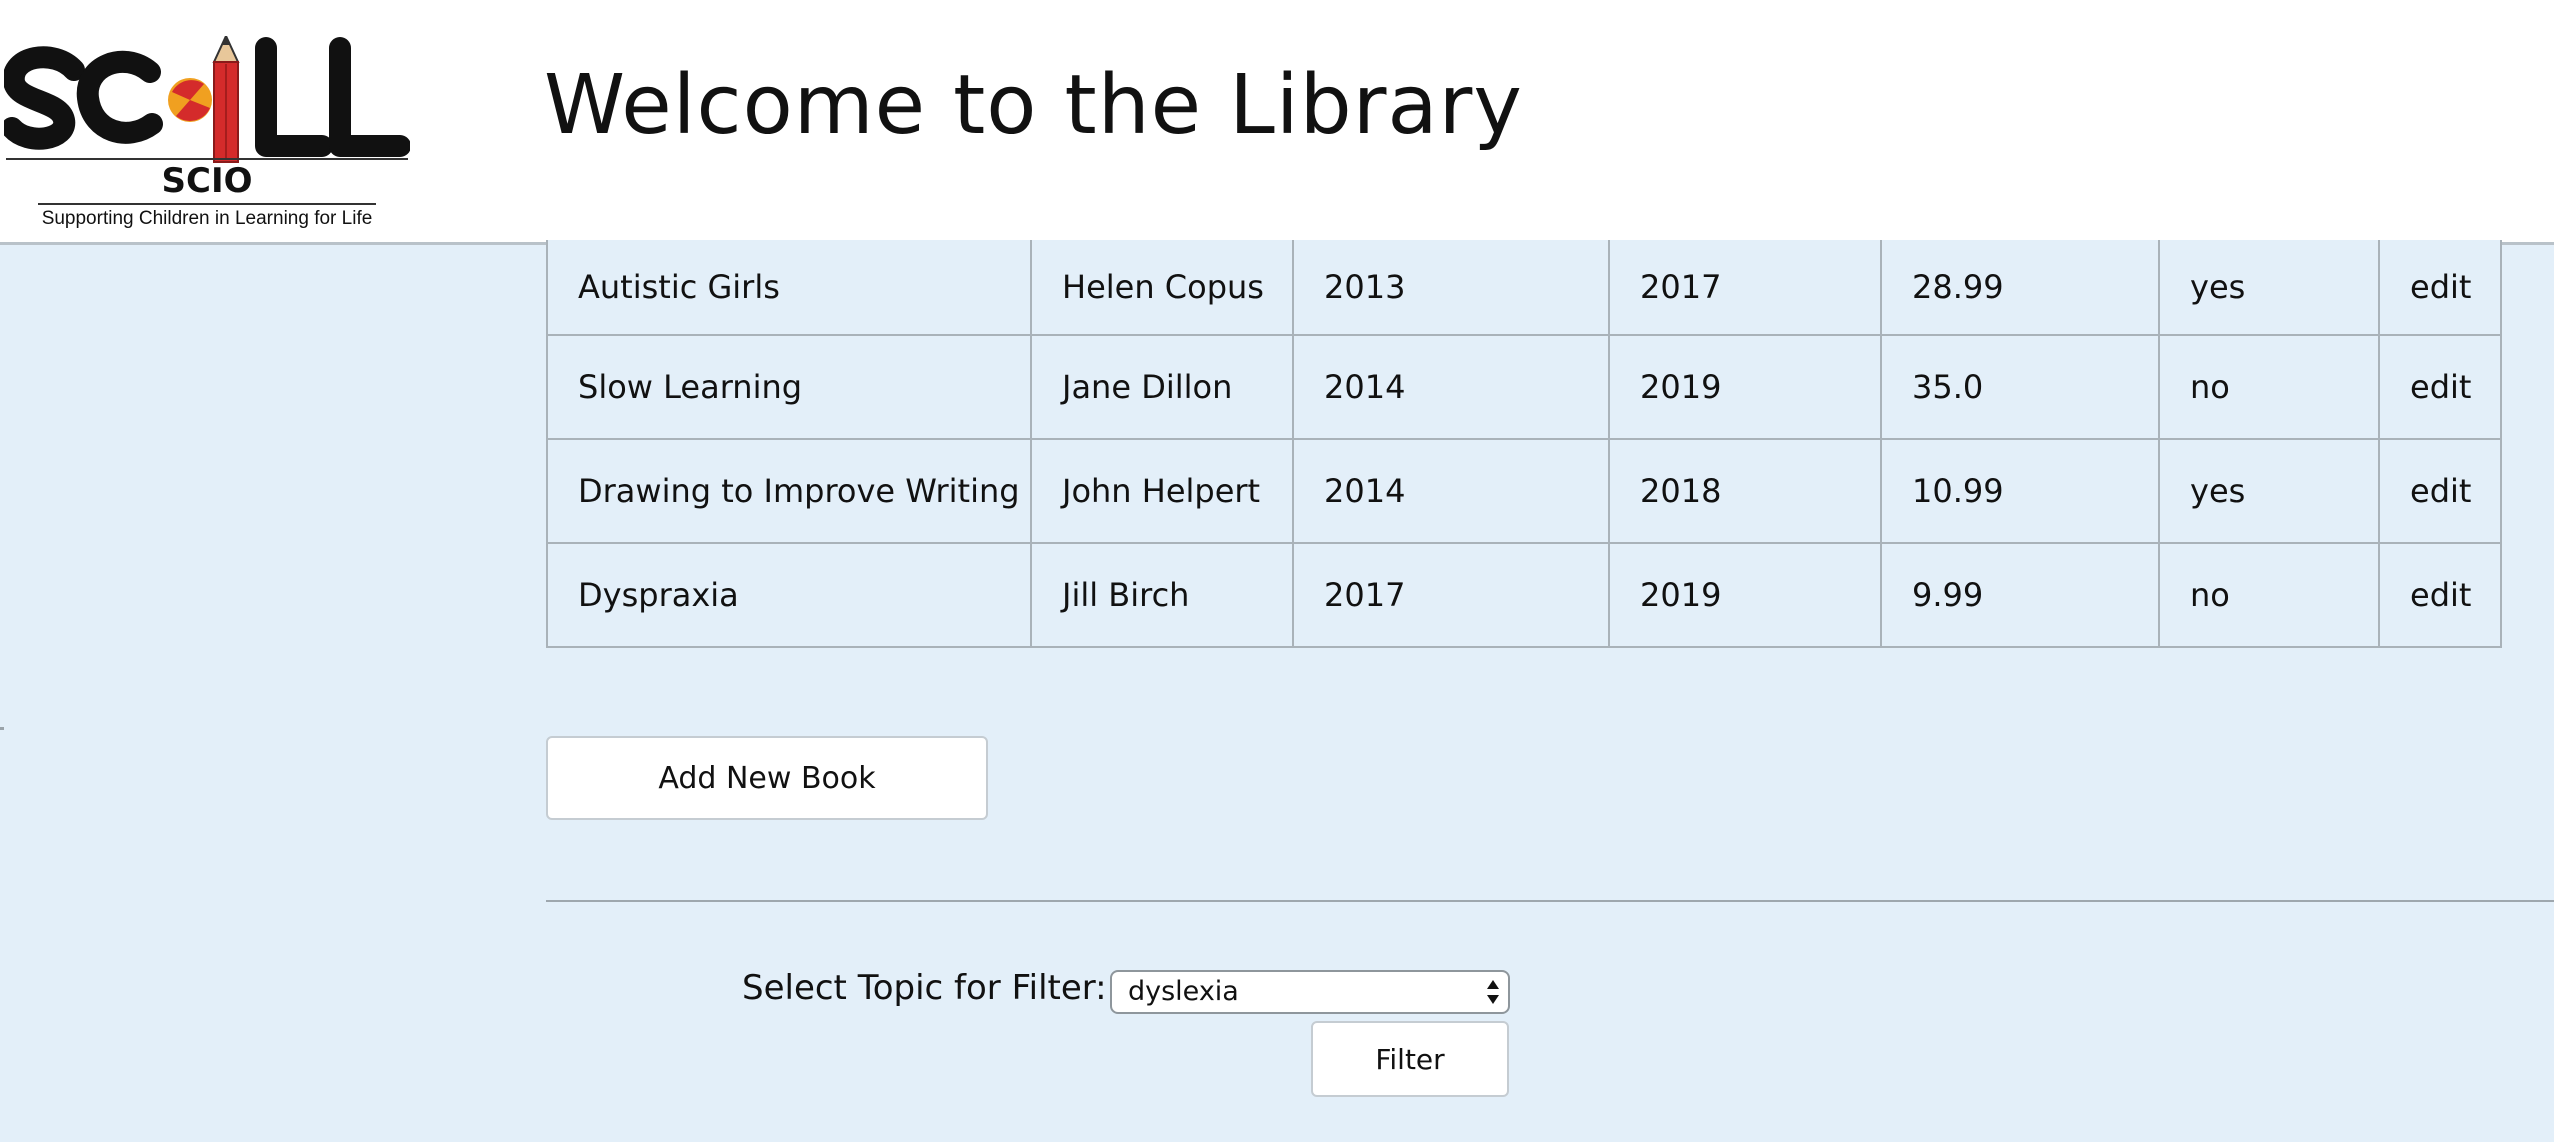 The height and width of the screenshot is (1142, 2554). Describe the element at coordinates (207, 181) in the screenshot. I see `logo-subtitle: SCIO` at that location.